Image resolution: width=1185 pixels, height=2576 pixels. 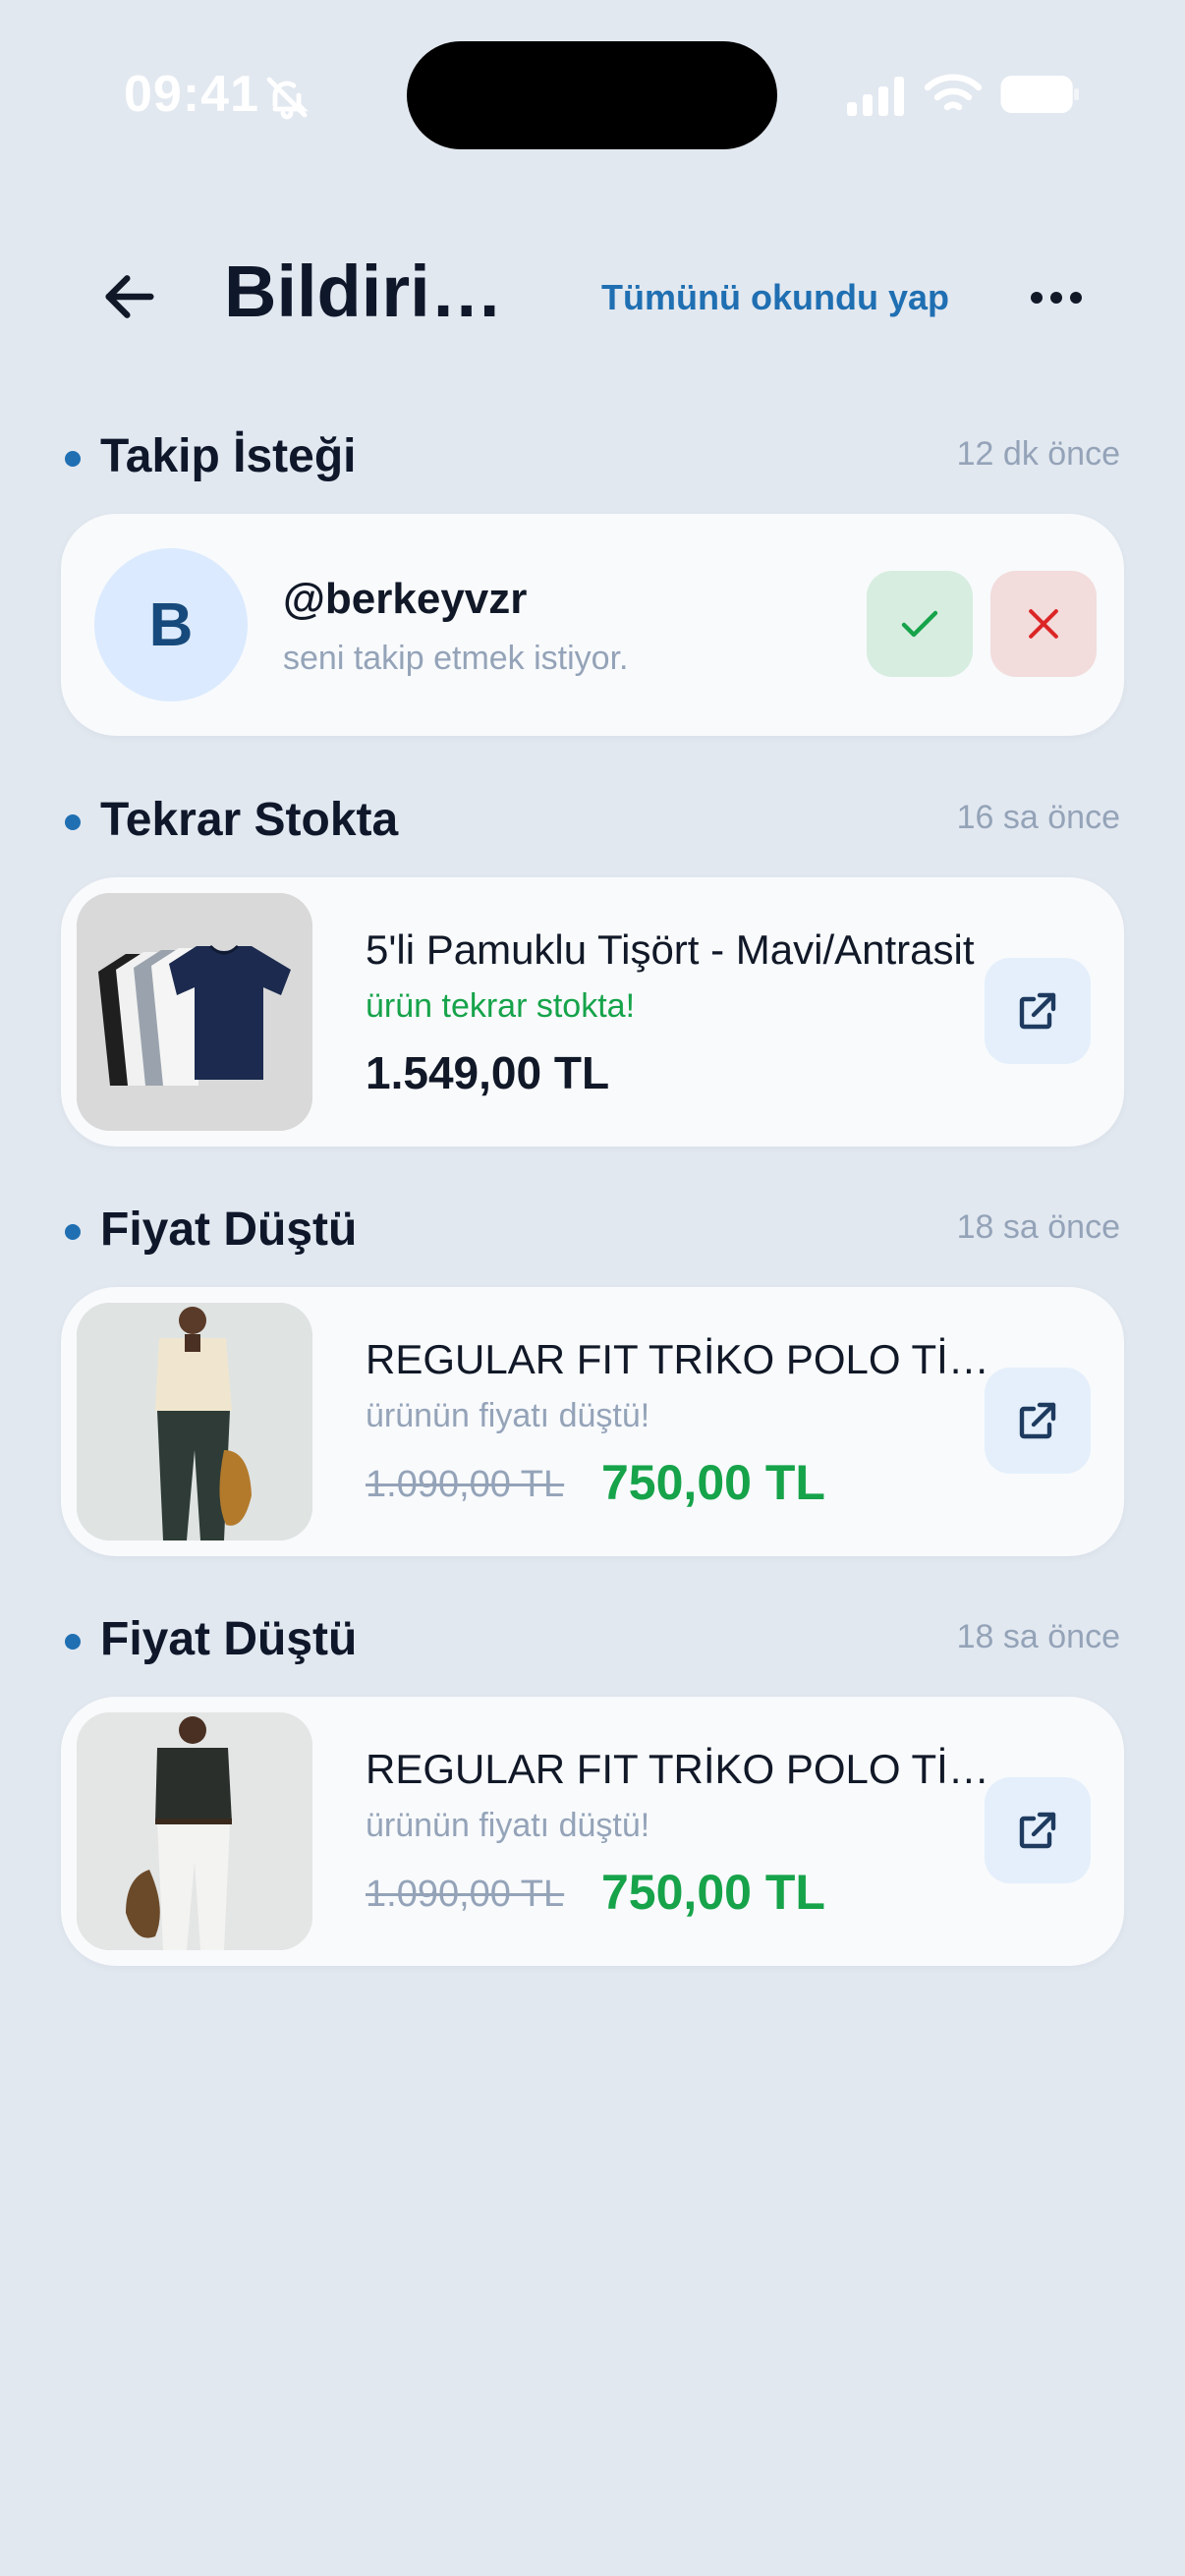 I want to click on signal-icon, so click(x=876, y=96).